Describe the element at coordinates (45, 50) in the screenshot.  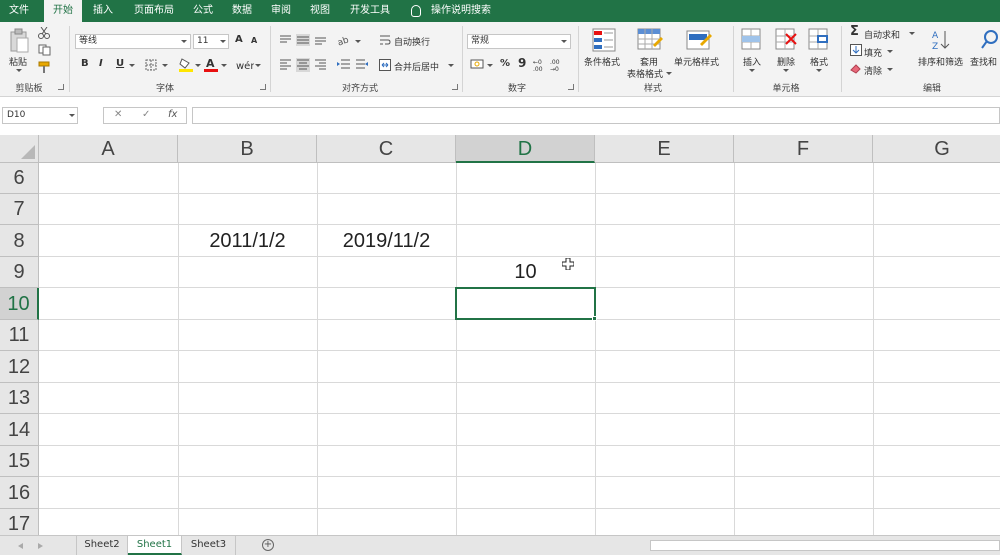
I see `copy-icon` at that location.